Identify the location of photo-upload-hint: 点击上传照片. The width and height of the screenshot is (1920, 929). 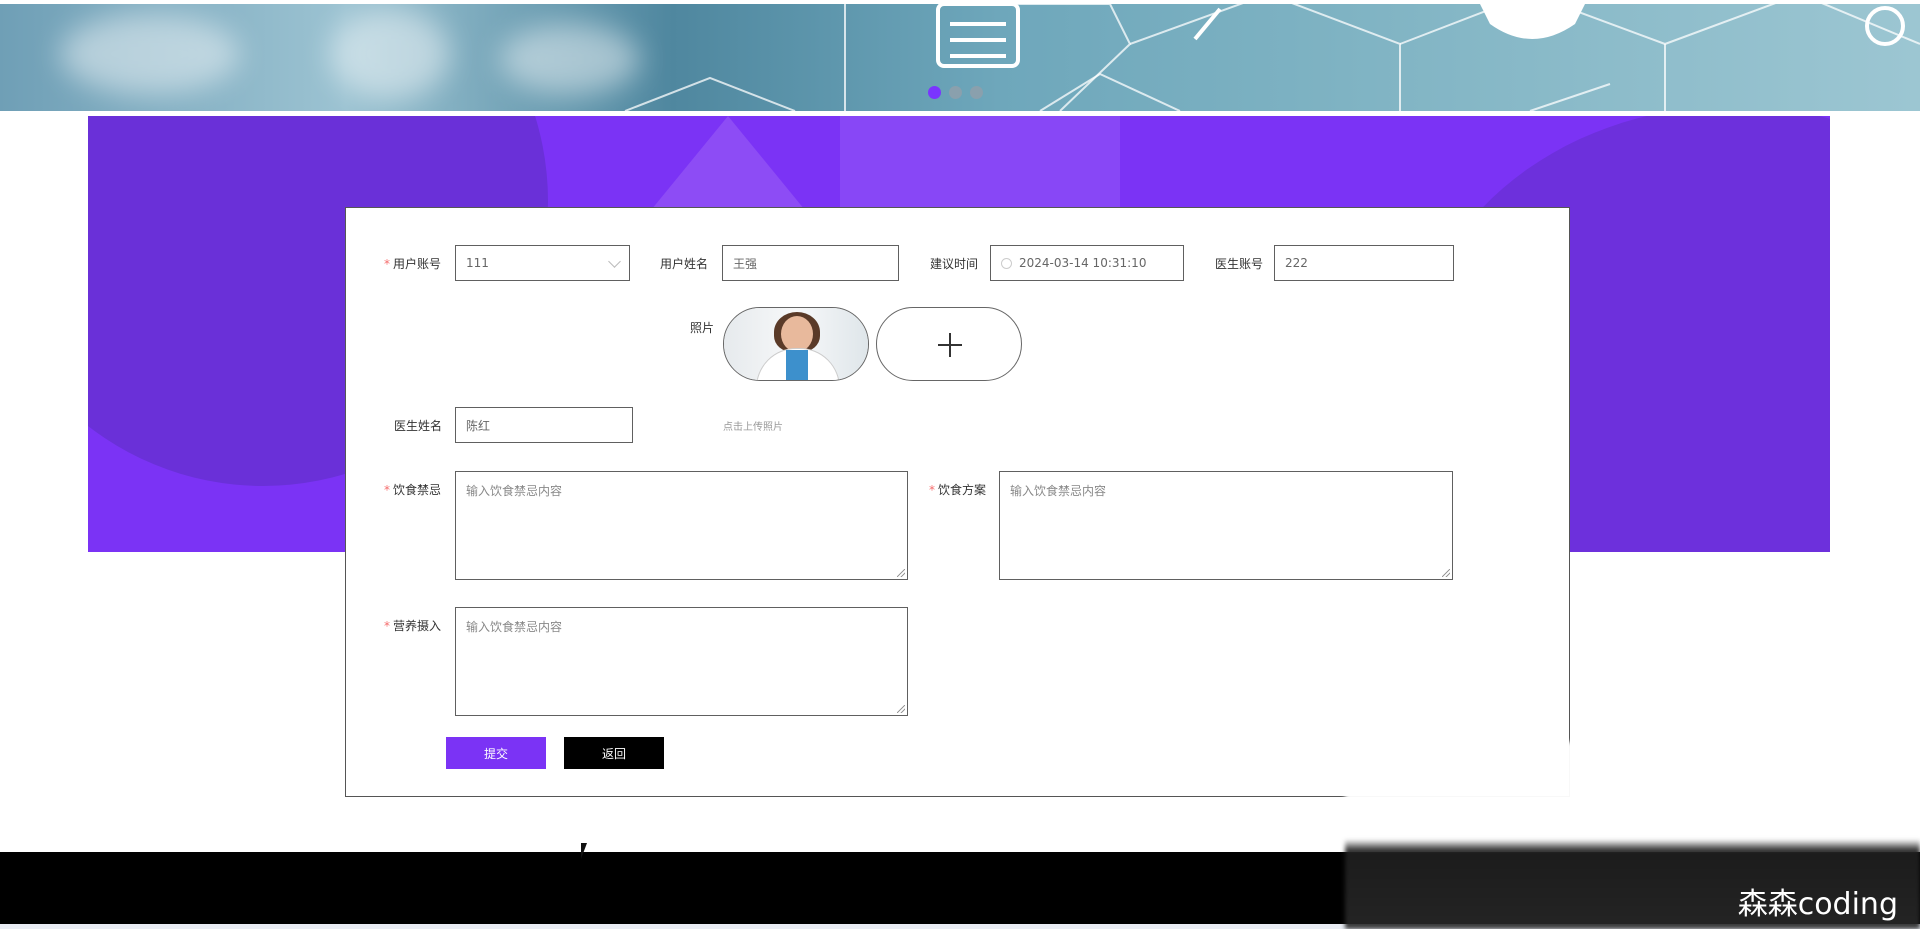
(753, 427).